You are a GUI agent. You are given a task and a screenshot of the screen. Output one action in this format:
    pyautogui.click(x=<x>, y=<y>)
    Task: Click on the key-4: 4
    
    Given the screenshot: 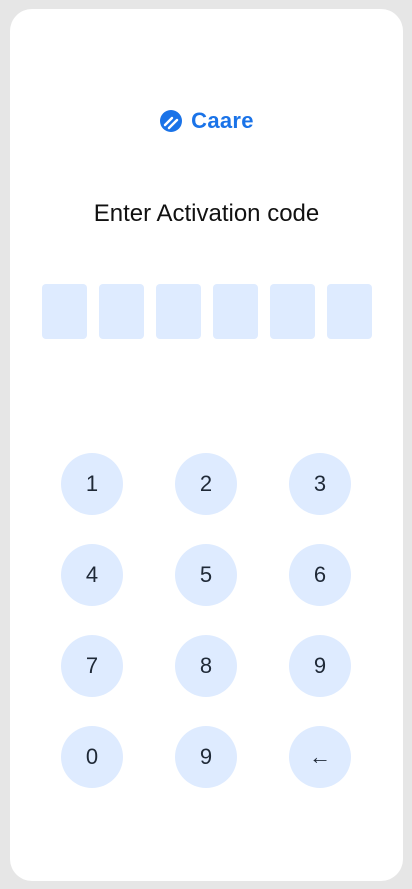 What is the action you would take?
    pyautogui.click(x=92, y=575)
    